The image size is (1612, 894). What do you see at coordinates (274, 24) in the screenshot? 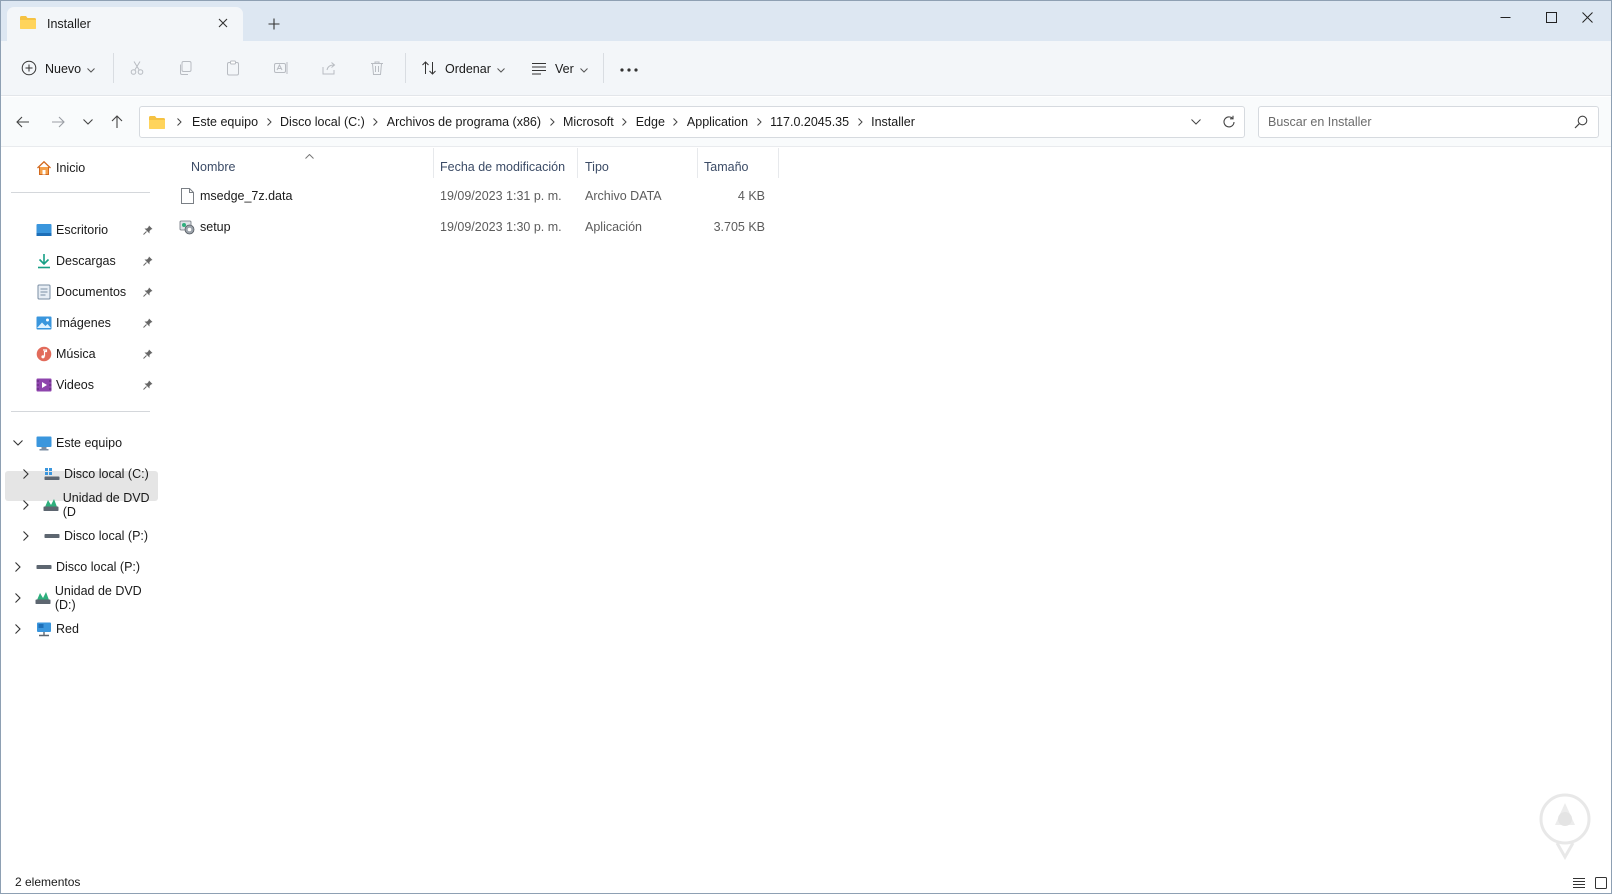
I see `new-tab-icon` at bounding box center [274, 24].